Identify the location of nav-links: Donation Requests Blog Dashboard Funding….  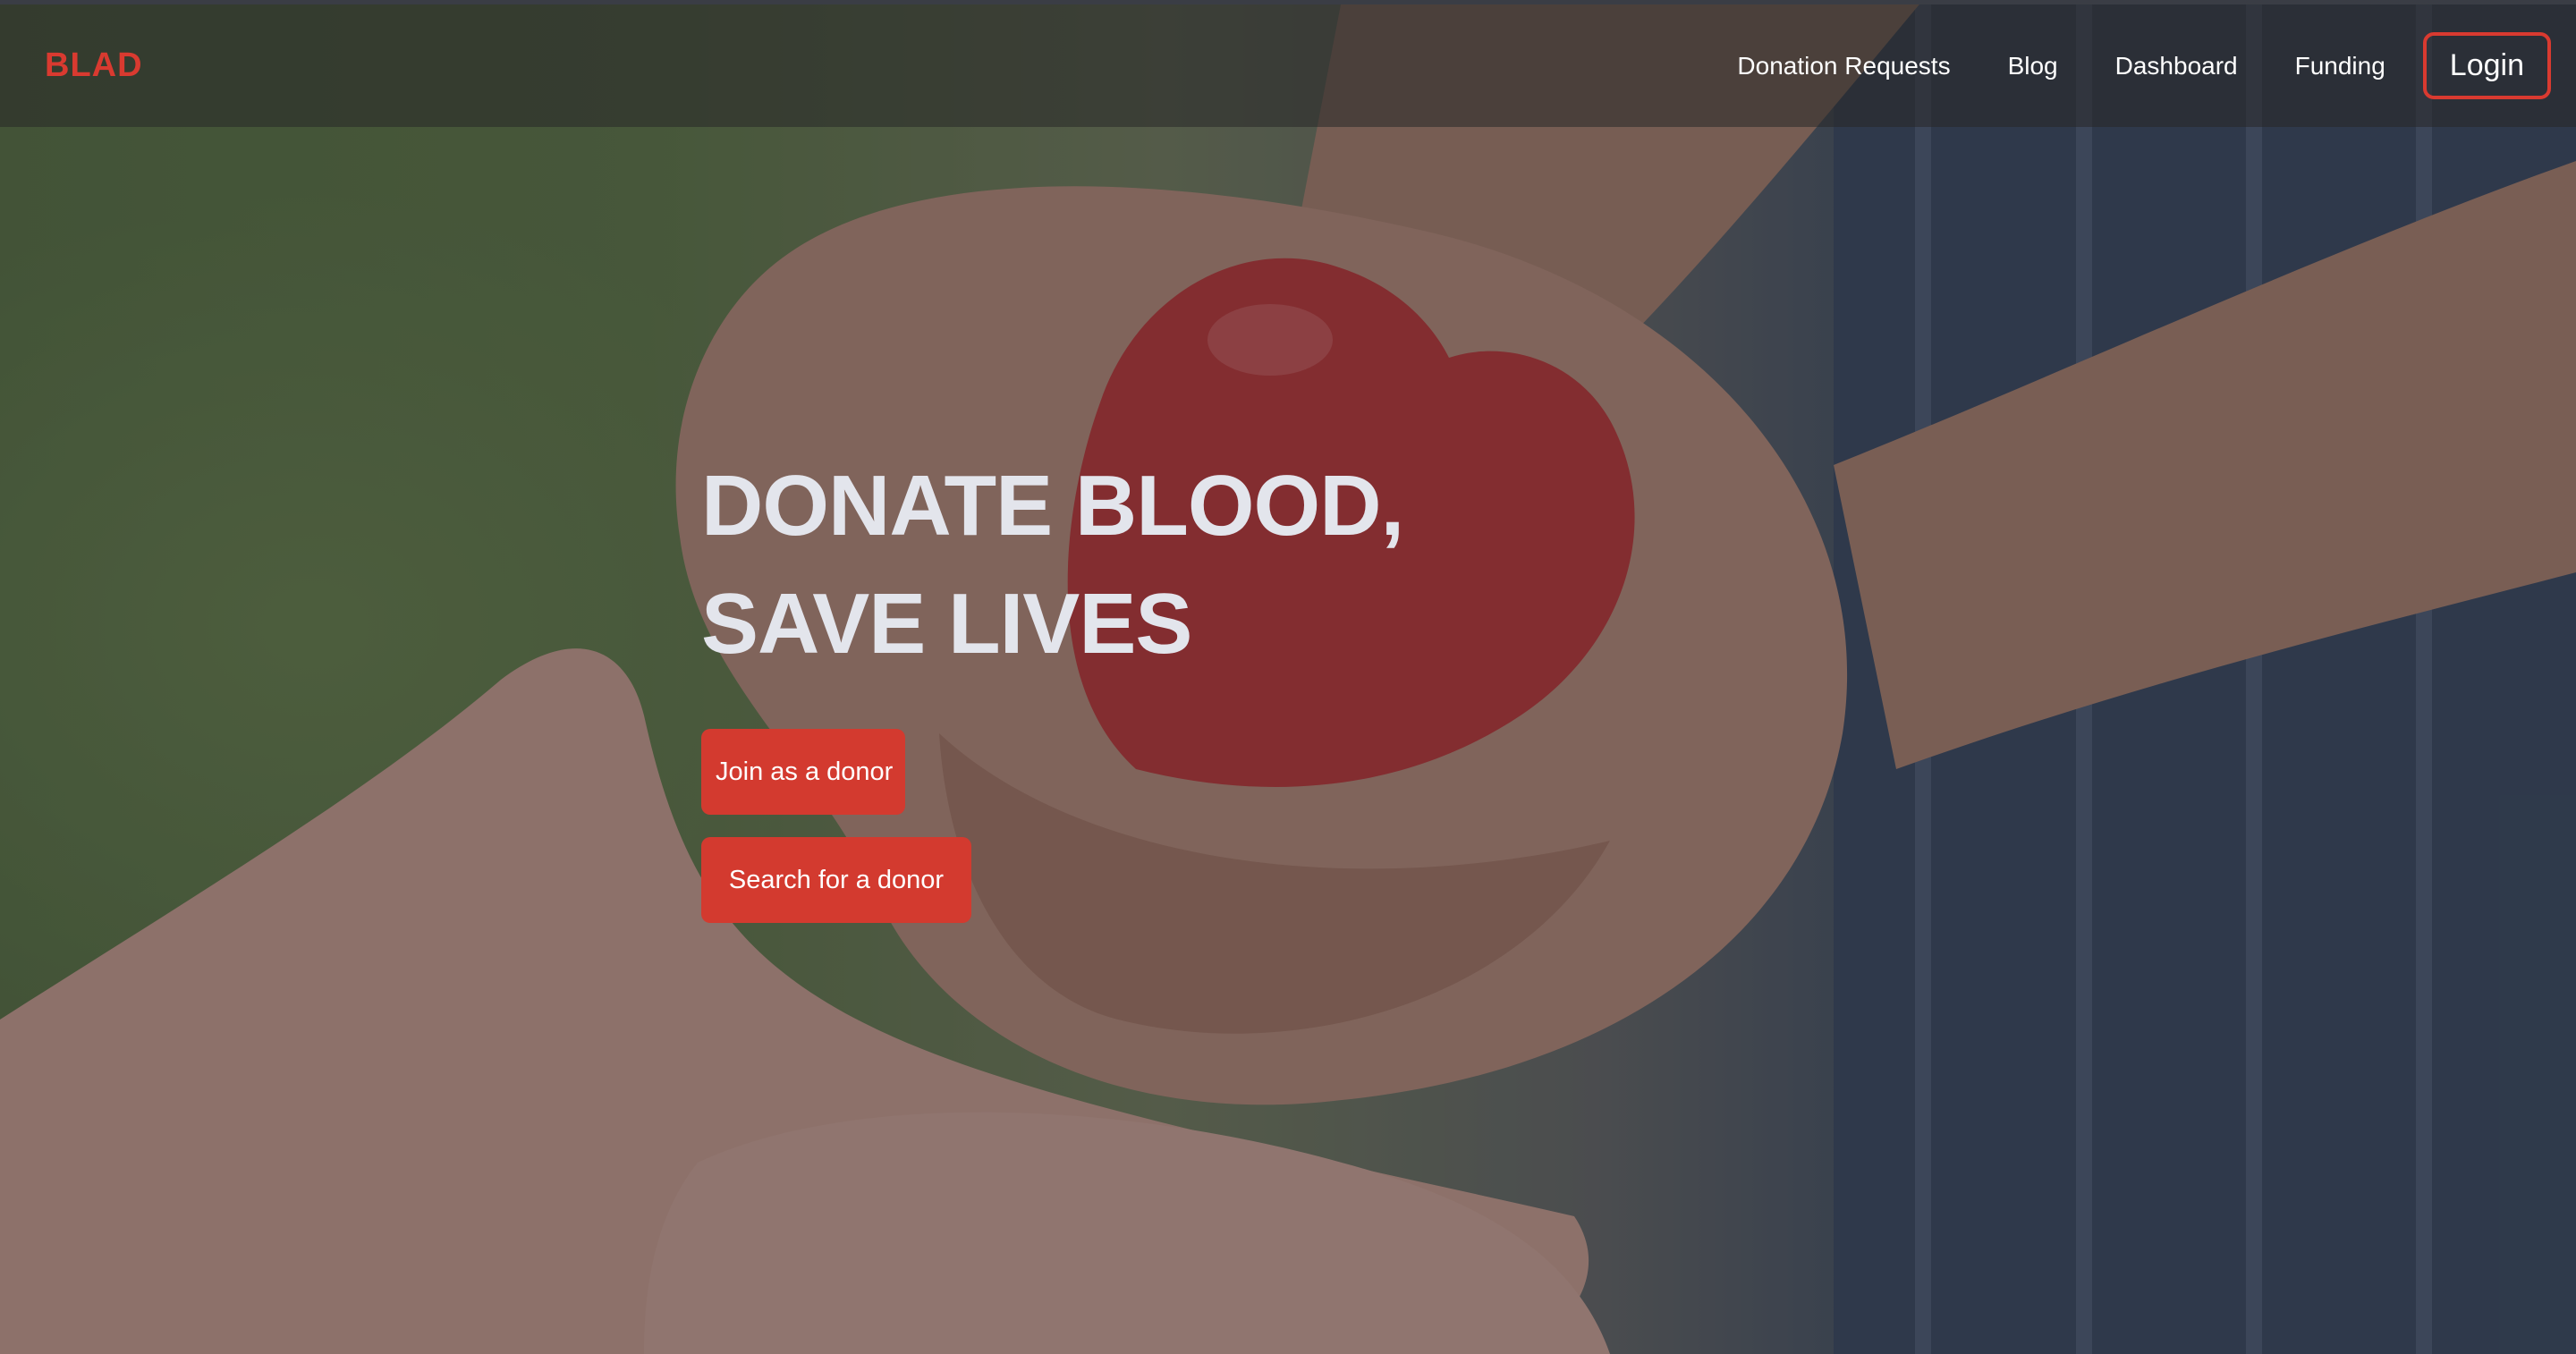
(2115, 65).